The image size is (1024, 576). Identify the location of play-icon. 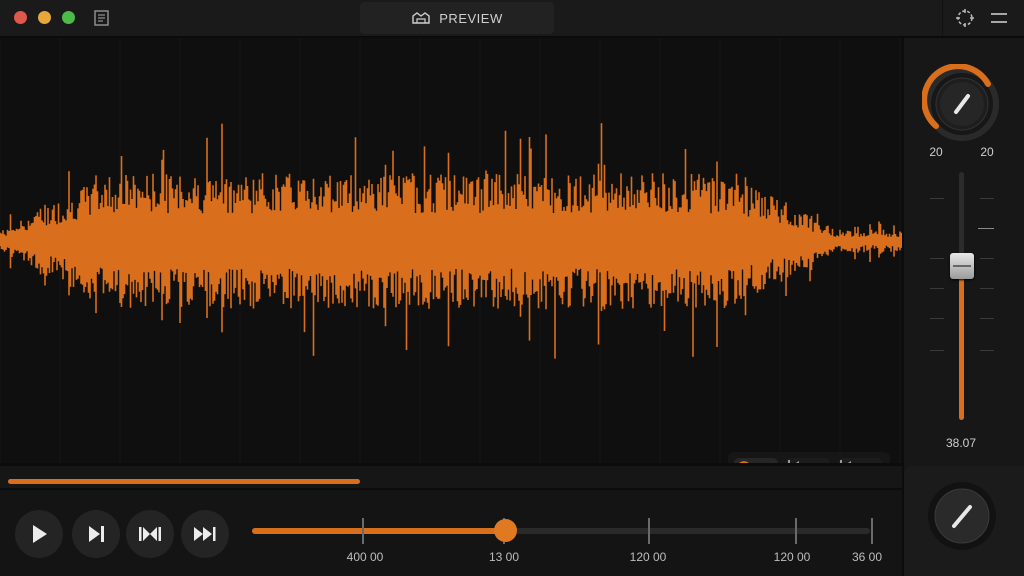
(40, 534).